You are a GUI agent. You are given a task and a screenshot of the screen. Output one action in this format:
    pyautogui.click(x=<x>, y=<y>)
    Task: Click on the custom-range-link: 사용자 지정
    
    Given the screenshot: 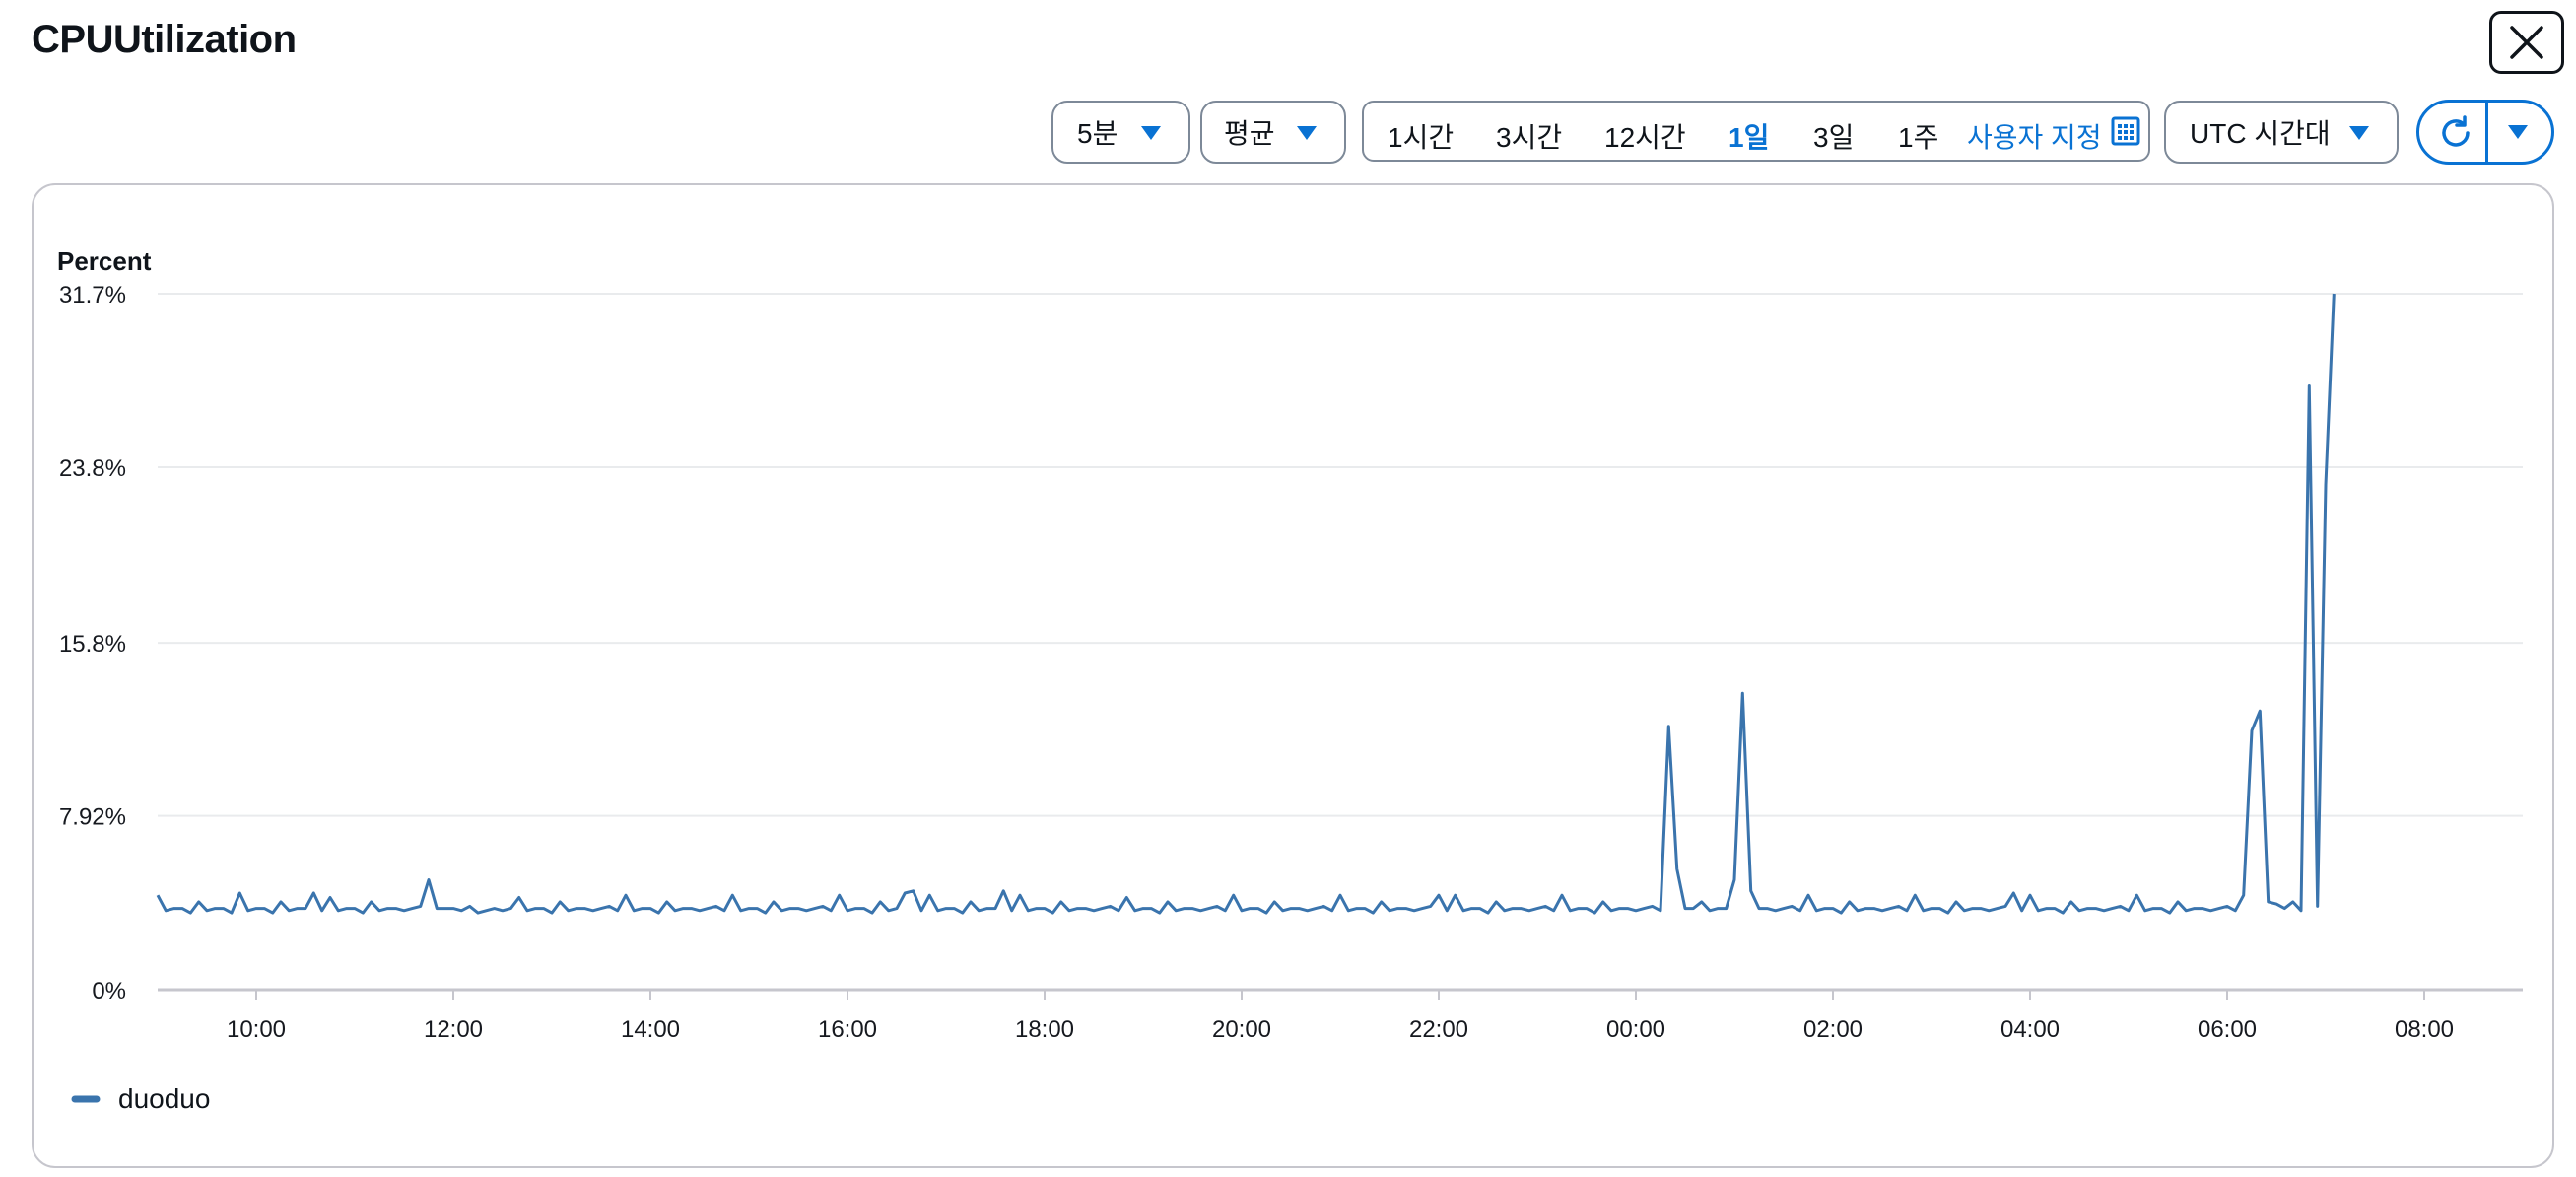 What is the action you would take?
    pyautogui.click(x=2034, y=136)
    